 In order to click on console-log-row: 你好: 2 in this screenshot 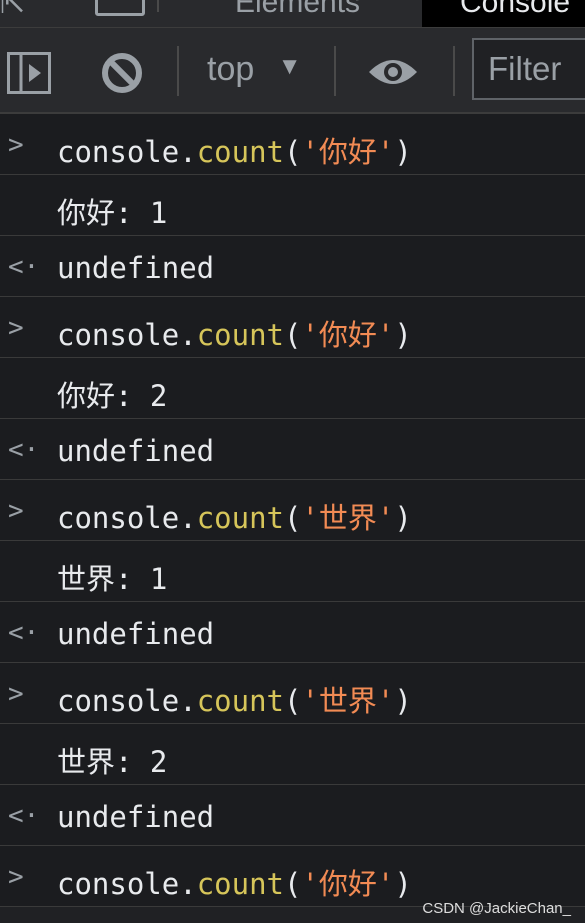, I will do `click(292, 388)`.